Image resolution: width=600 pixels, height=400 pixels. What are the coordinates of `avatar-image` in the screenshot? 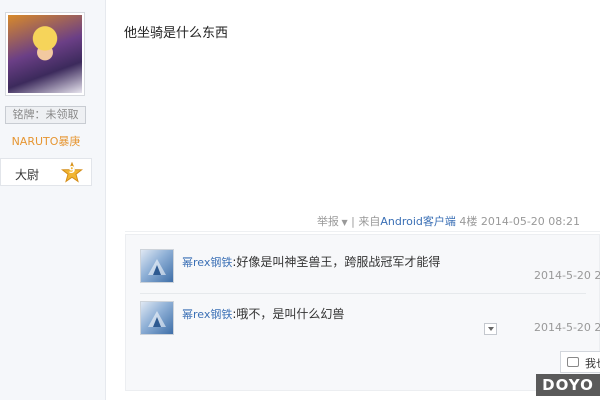 It's located at (45, 54).